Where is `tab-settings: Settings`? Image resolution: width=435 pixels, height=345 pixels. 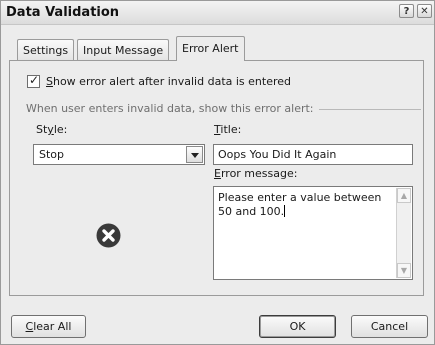
tab-settings: Settings is located at coordinates (46, 49).